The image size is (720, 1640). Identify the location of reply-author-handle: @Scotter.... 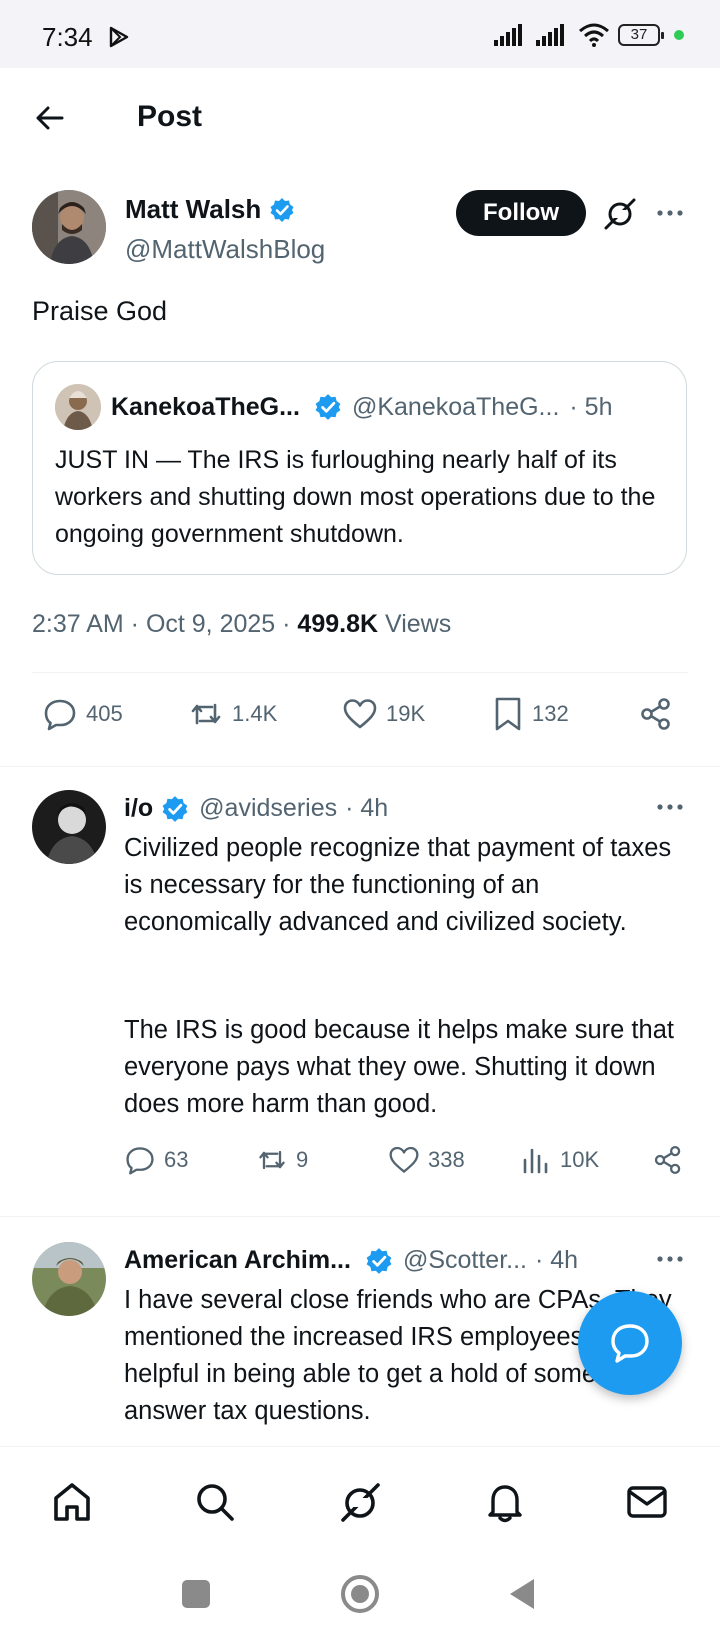
(465, 1260).